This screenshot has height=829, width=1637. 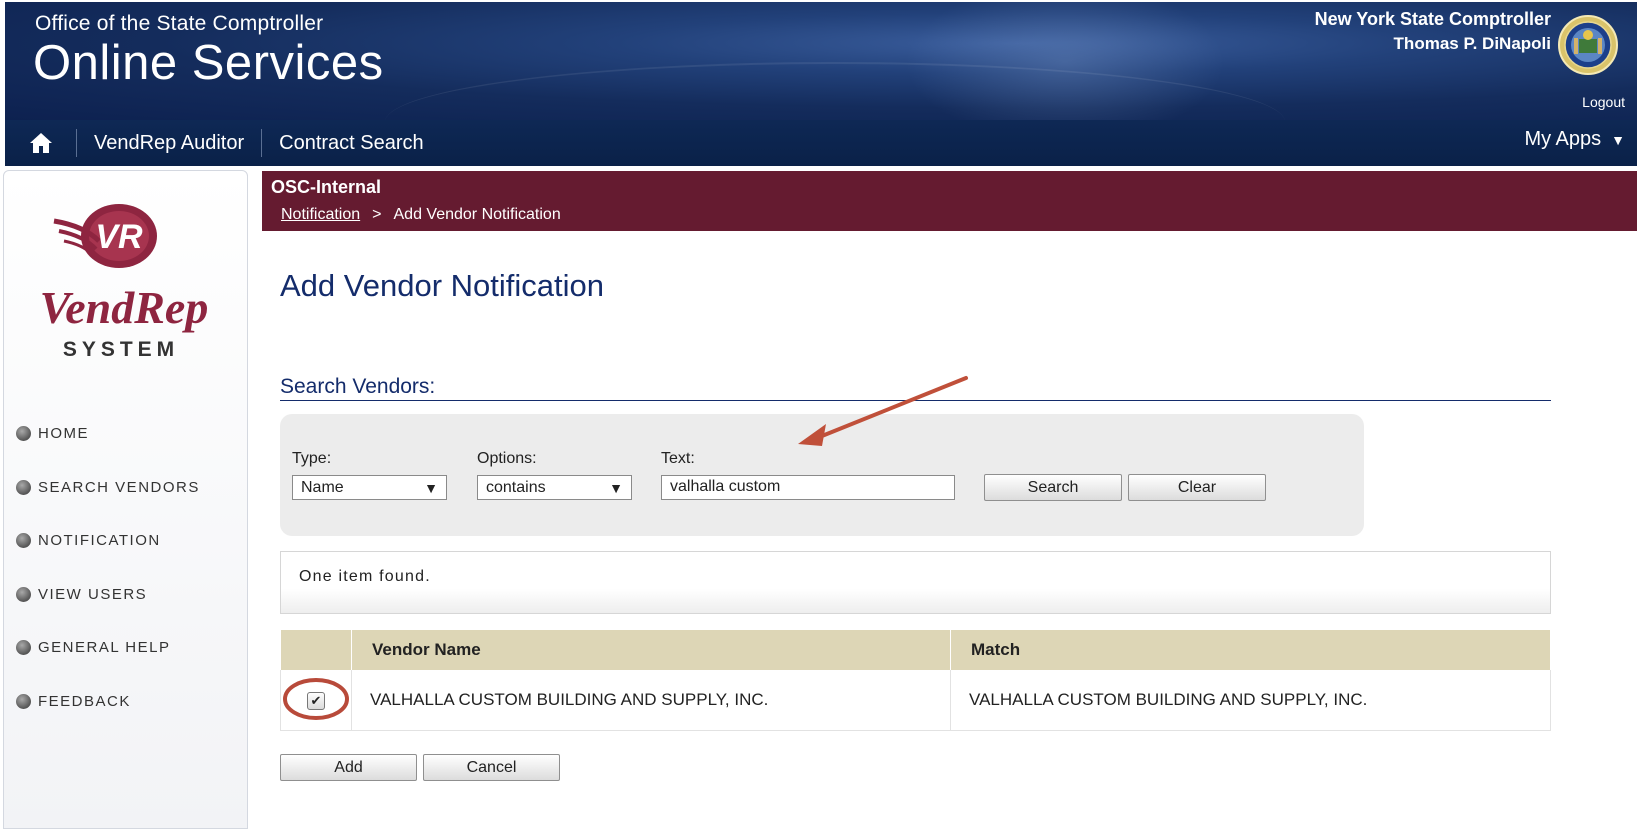 What do you see at coordinates (1053, 487) in the screenshot?
I see `search-button: Search` at bounding box center [1053, 487].